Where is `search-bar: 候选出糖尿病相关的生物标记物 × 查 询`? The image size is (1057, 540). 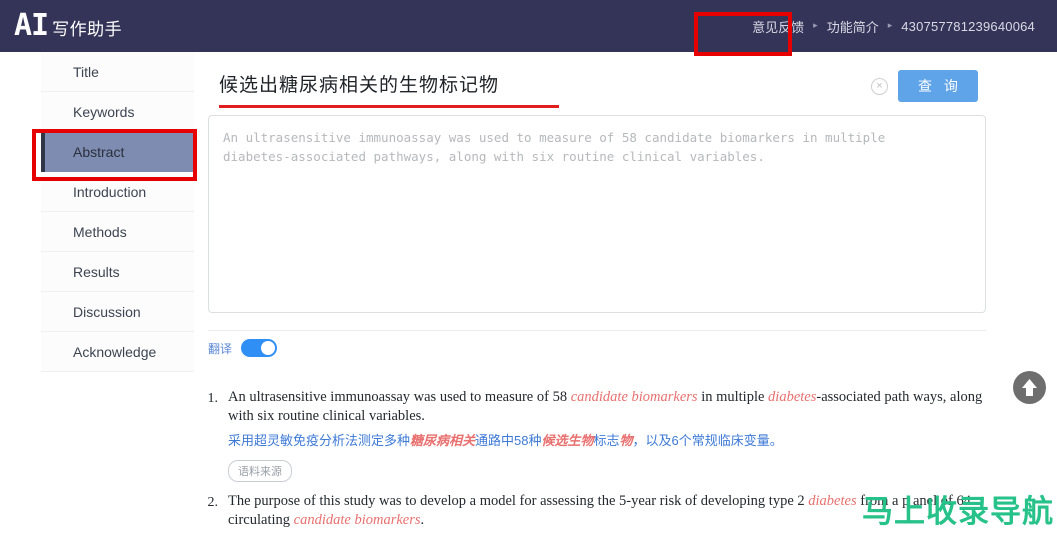 search-bar: 候选出糖尿病相关的生物标记物 × 查 询 is located at coordinates (598, 86).